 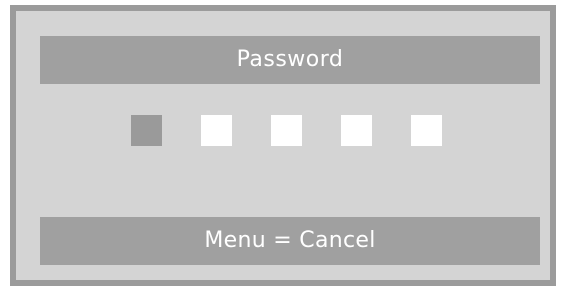 What do you see at coordinates (290, 241) in the screenshot?
I see `cancel-hint: Menu = Cancel` at bounding box center [290, 241].